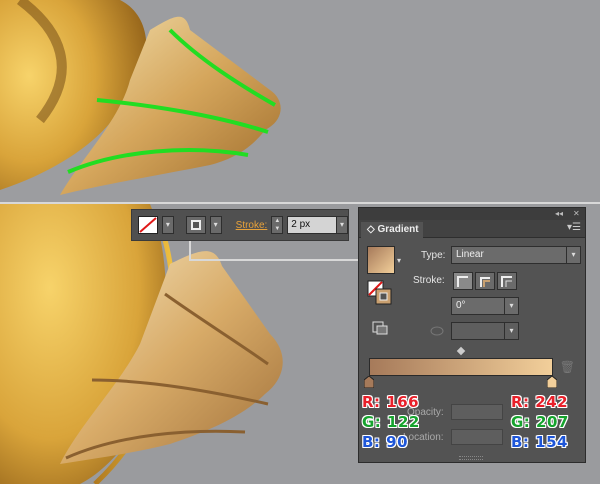  What do you see at coordinates (277, 229) in the screenshot?
I see `spin-down-icon: ▼` at bounding box center [277, 229].